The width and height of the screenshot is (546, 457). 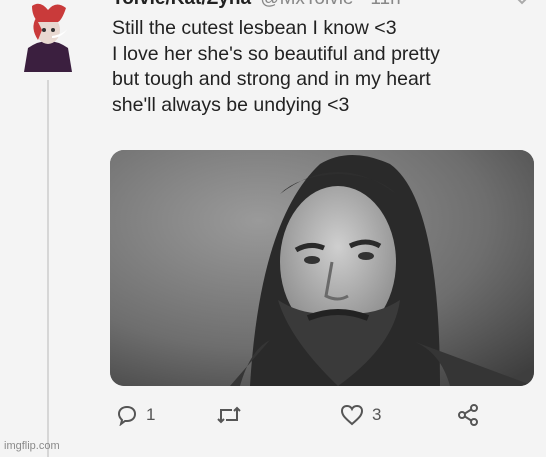 What do you see at coordinates (32, 446) in the screenshot?
I see `watermark: imgflip.com` at bounding box center [32, 446].